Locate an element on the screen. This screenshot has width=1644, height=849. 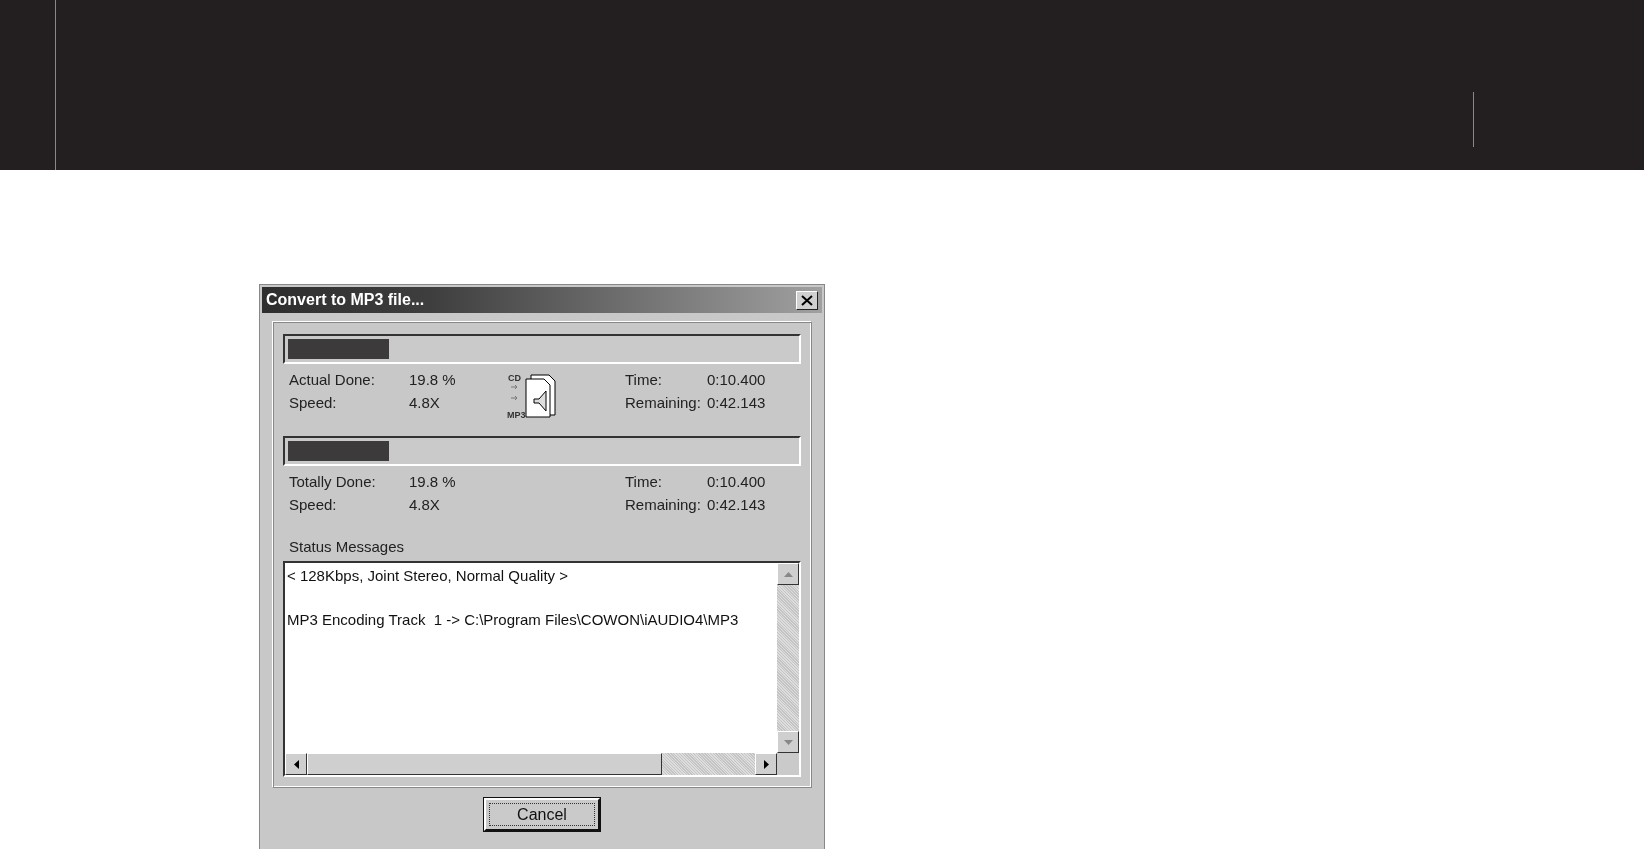
scroll-left-button is located at coordinates (296, 764).